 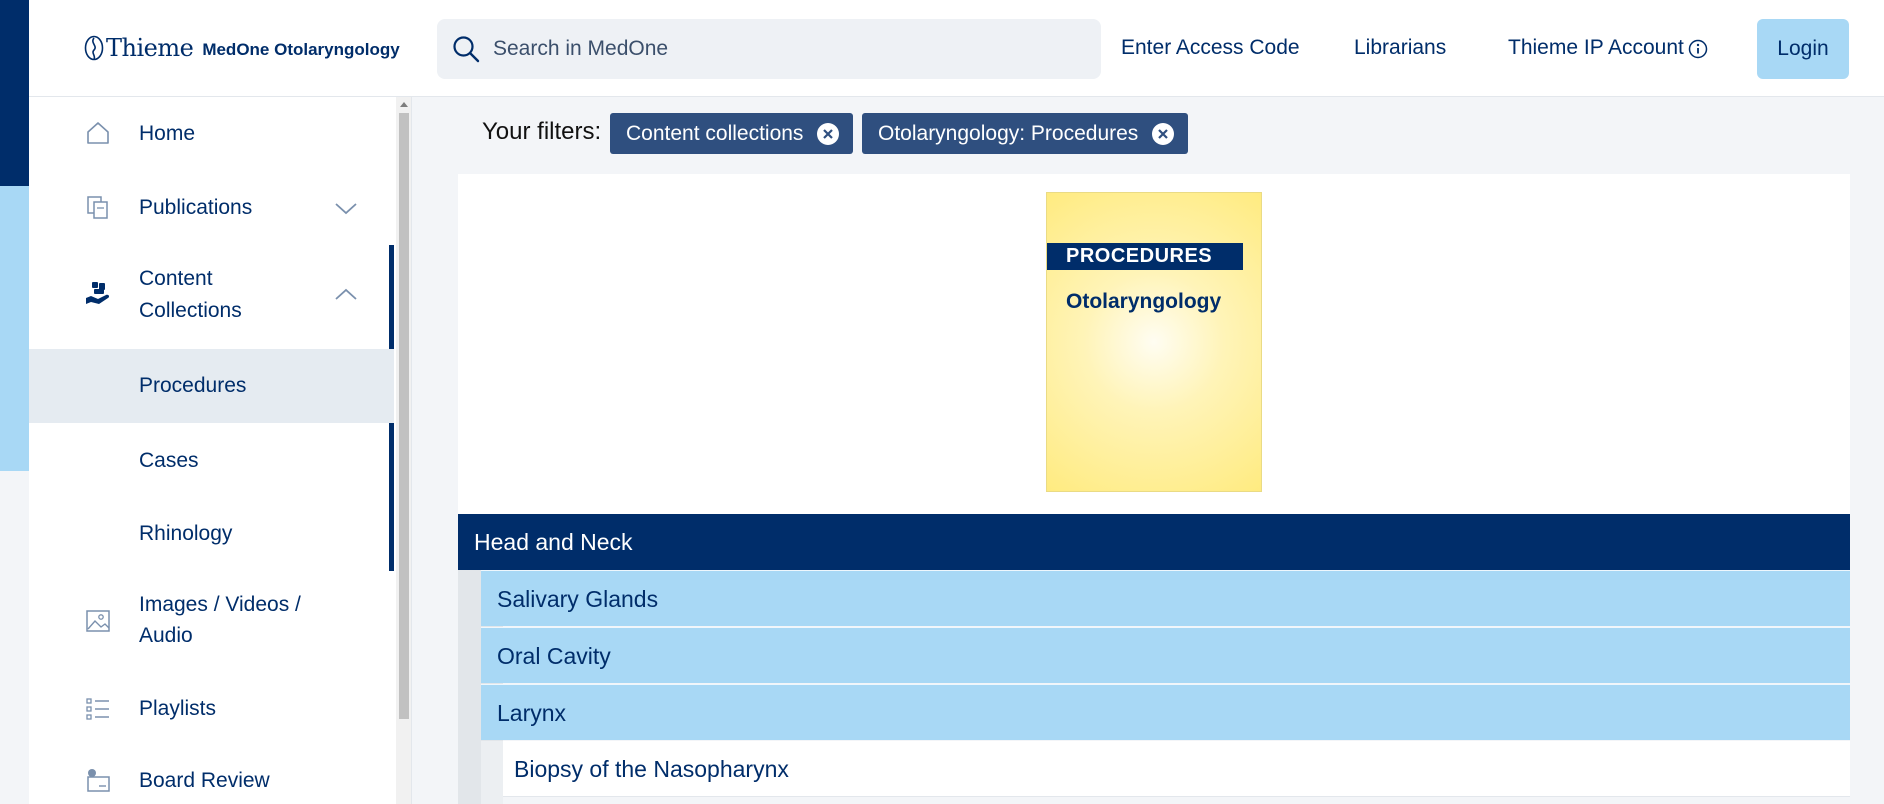 What do you see at coordinates (773, 49) in the screenshot?
I see `search-input` at bounding box center [773, 49].